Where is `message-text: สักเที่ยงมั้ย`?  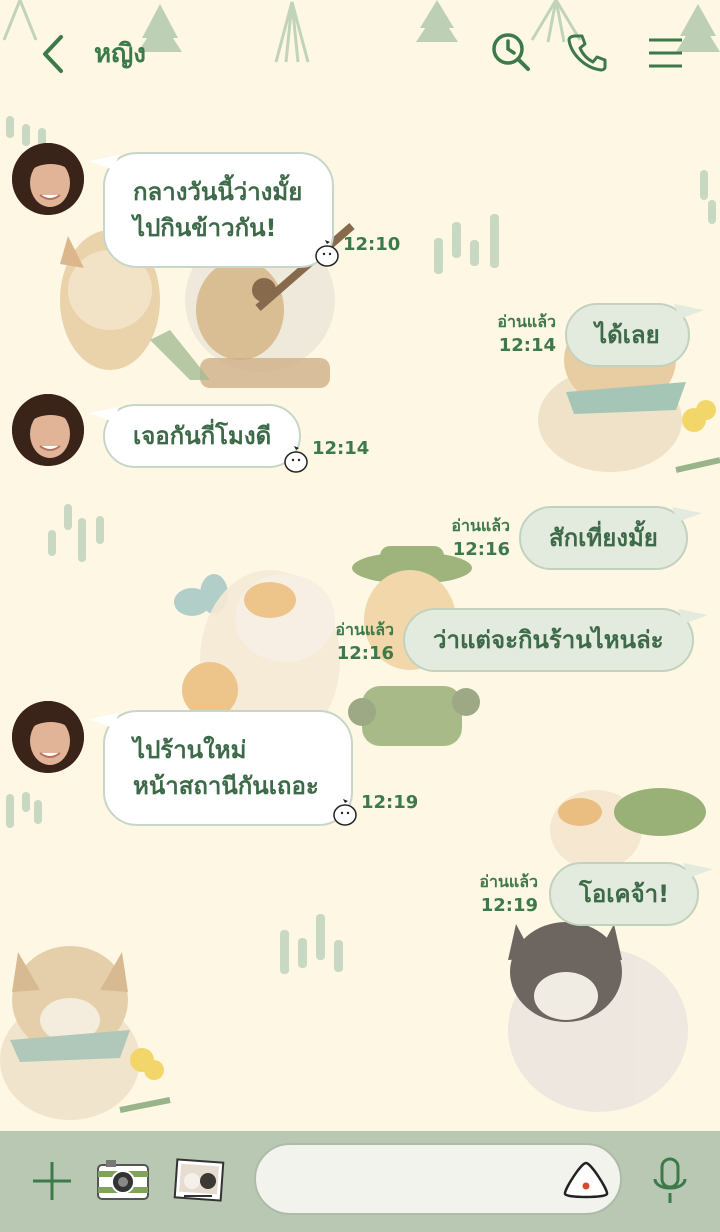 message-text: สักเที่ยงมั้ย is located at coordinates (603, 538).